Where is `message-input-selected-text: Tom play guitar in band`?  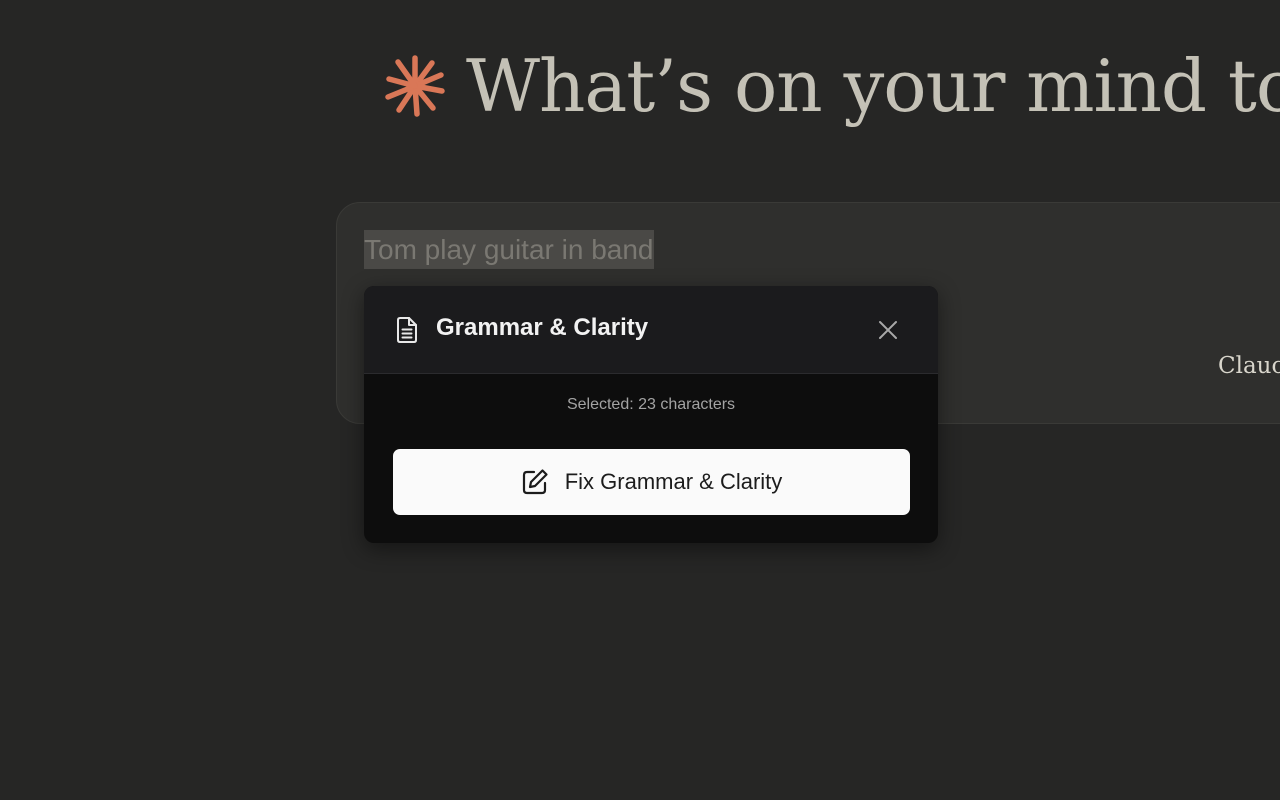
message-input-selected-text: Tom play guitar in band is located at coordinates (509, 249).